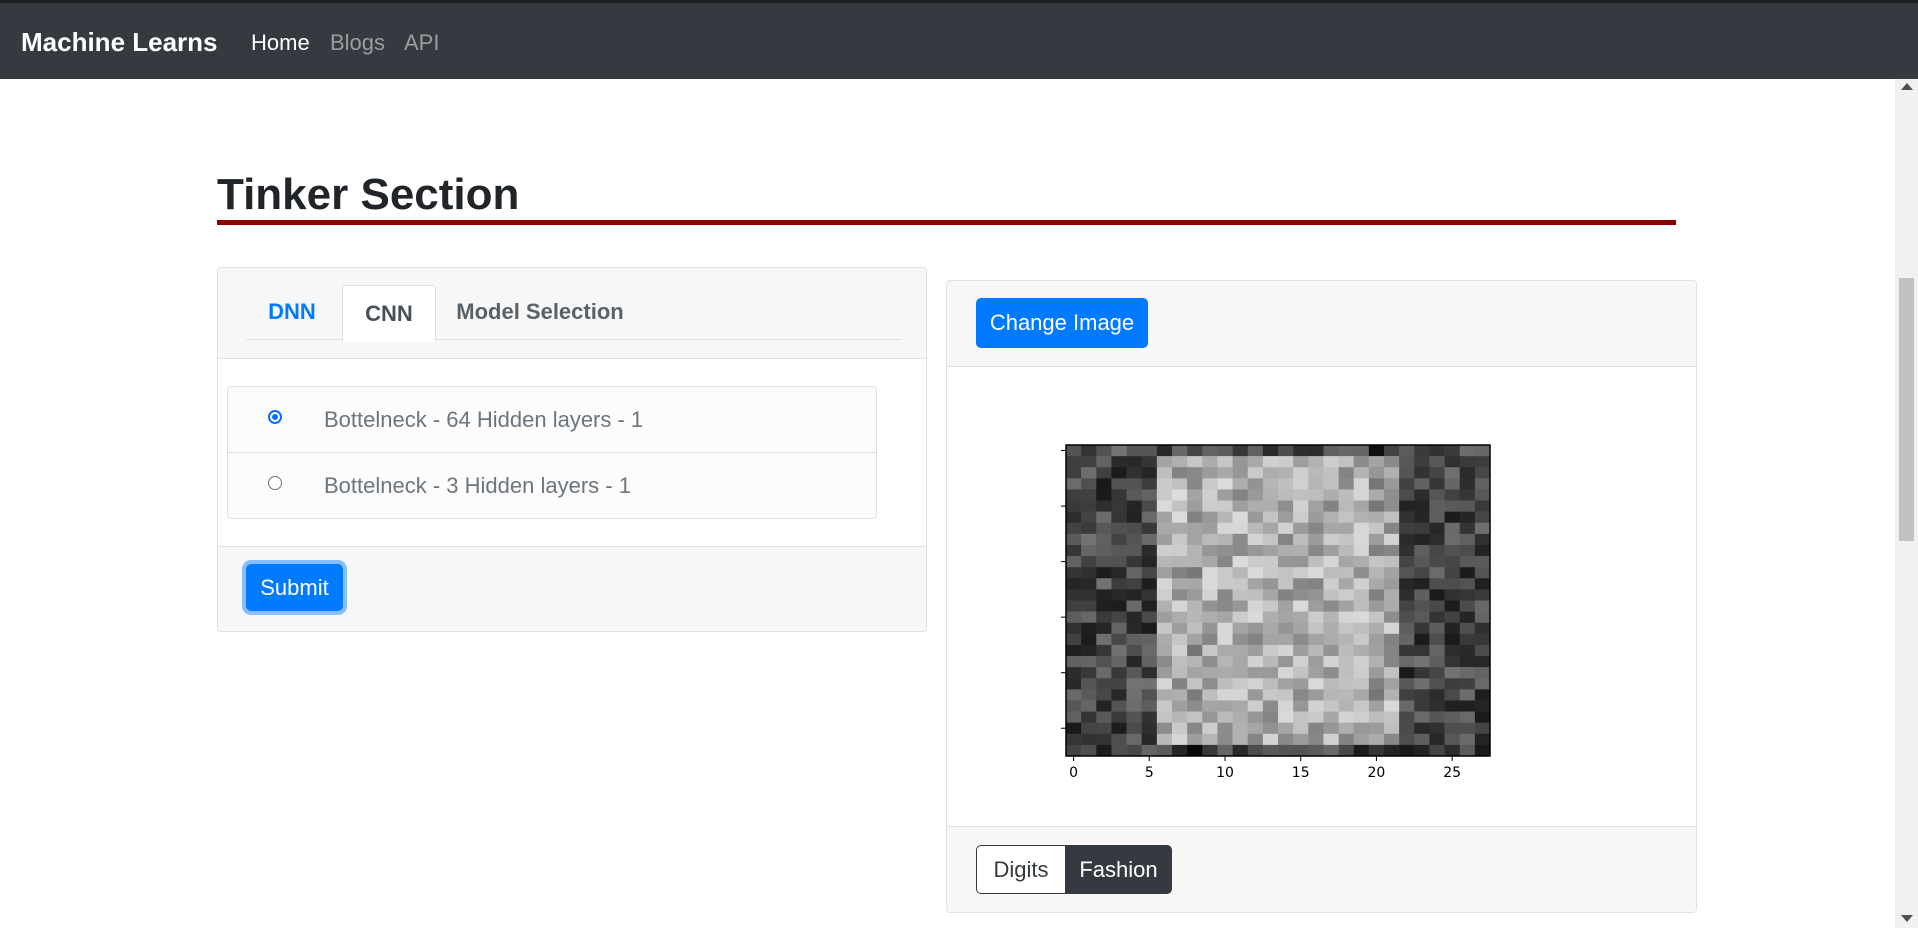 The image size is (1918, 928). Describe the element at coordinates (294, 587) in the screenshot. I see `submit-button: Submit` at that location.